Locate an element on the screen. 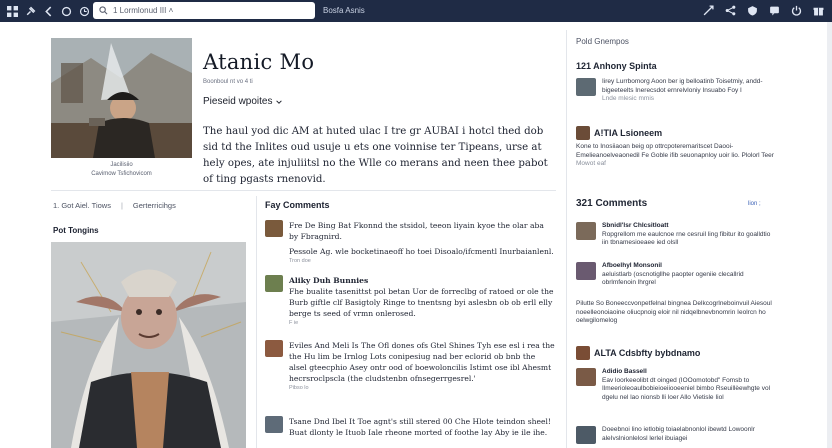 Image resolution: width=832 pixels, height=448 pixels. pin-icon is located at coordinates (30, 11).